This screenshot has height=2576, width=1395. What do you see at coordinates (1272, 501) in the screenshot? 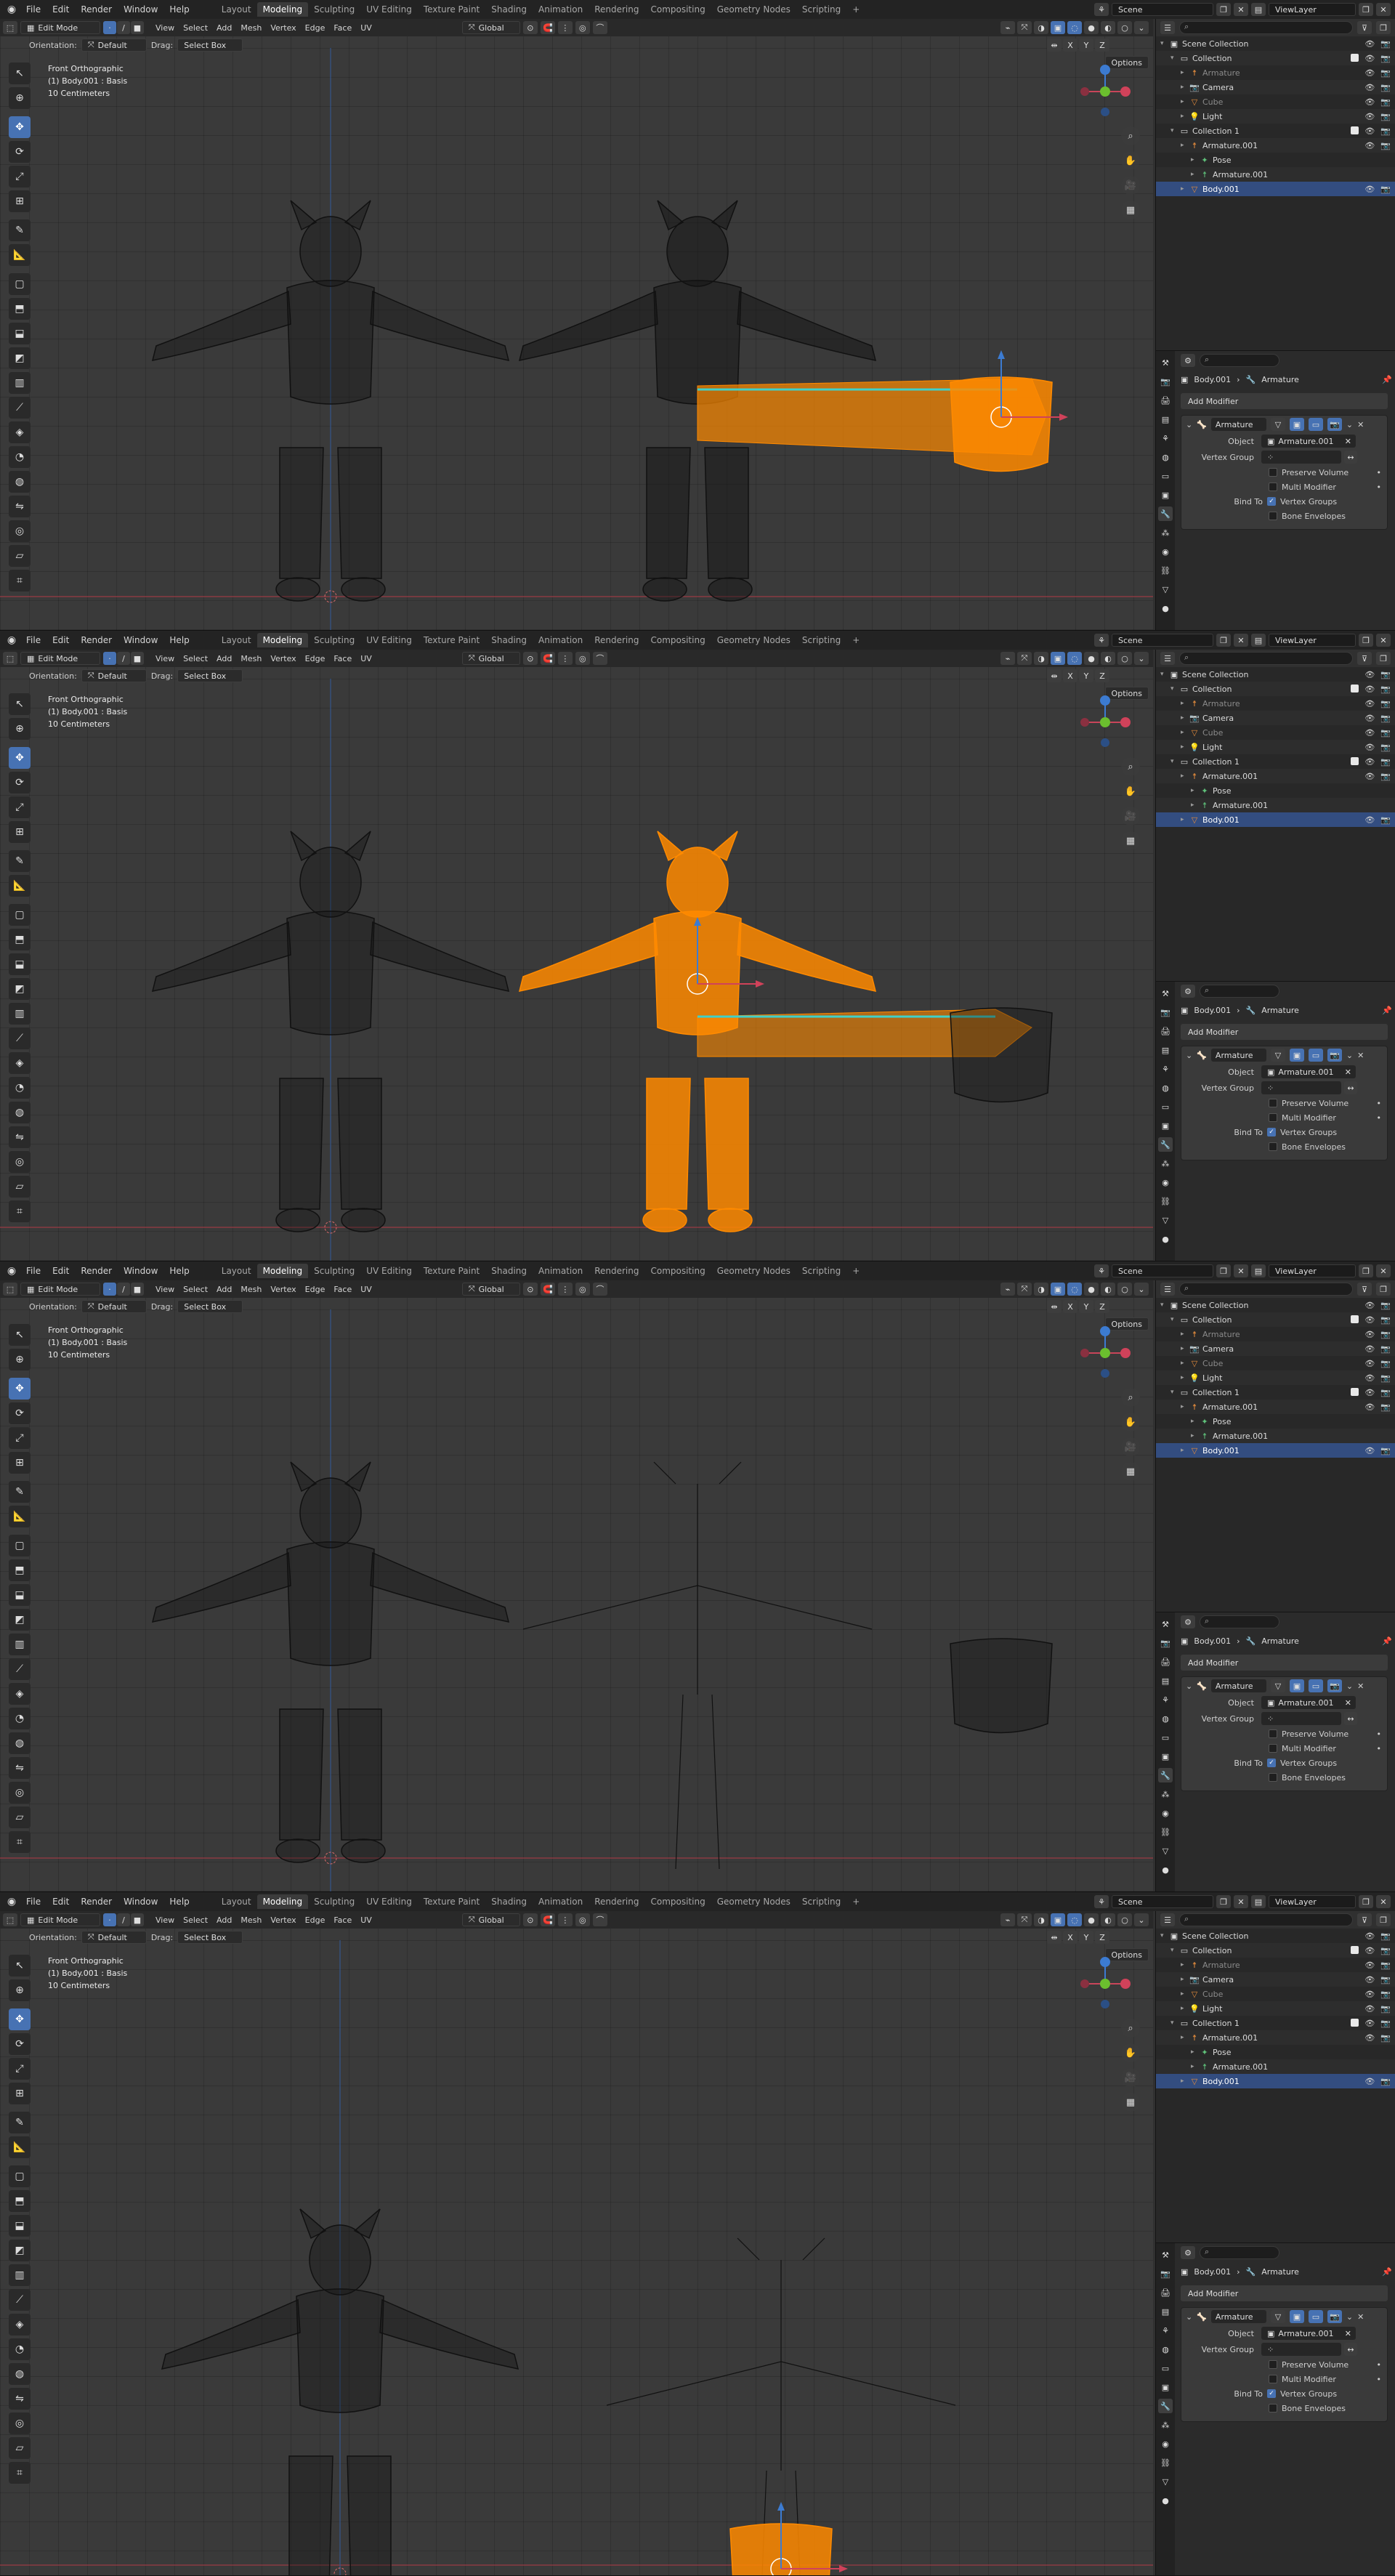
I see `vertex-groups-checkbox: ✓` at bounding box center [1272, 501].